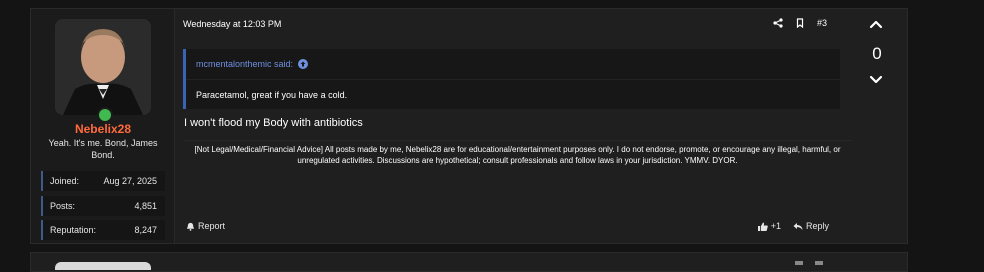  I want to click on post-actions, so click(809, 263).